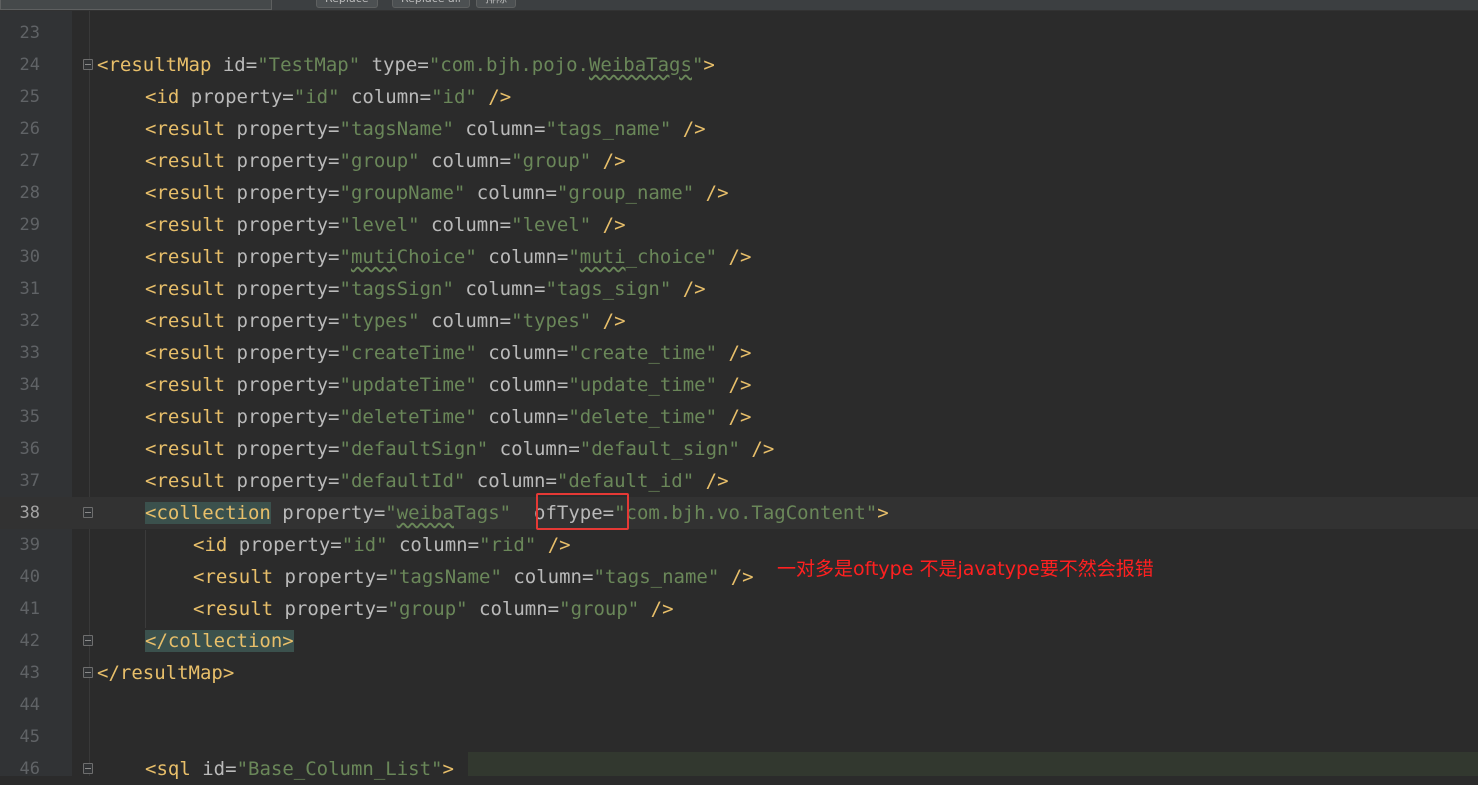 This screenshot has width=1478, height=785. I want to click on code-line: 39 <id property="id" column="rid" />, so click(739, 545).